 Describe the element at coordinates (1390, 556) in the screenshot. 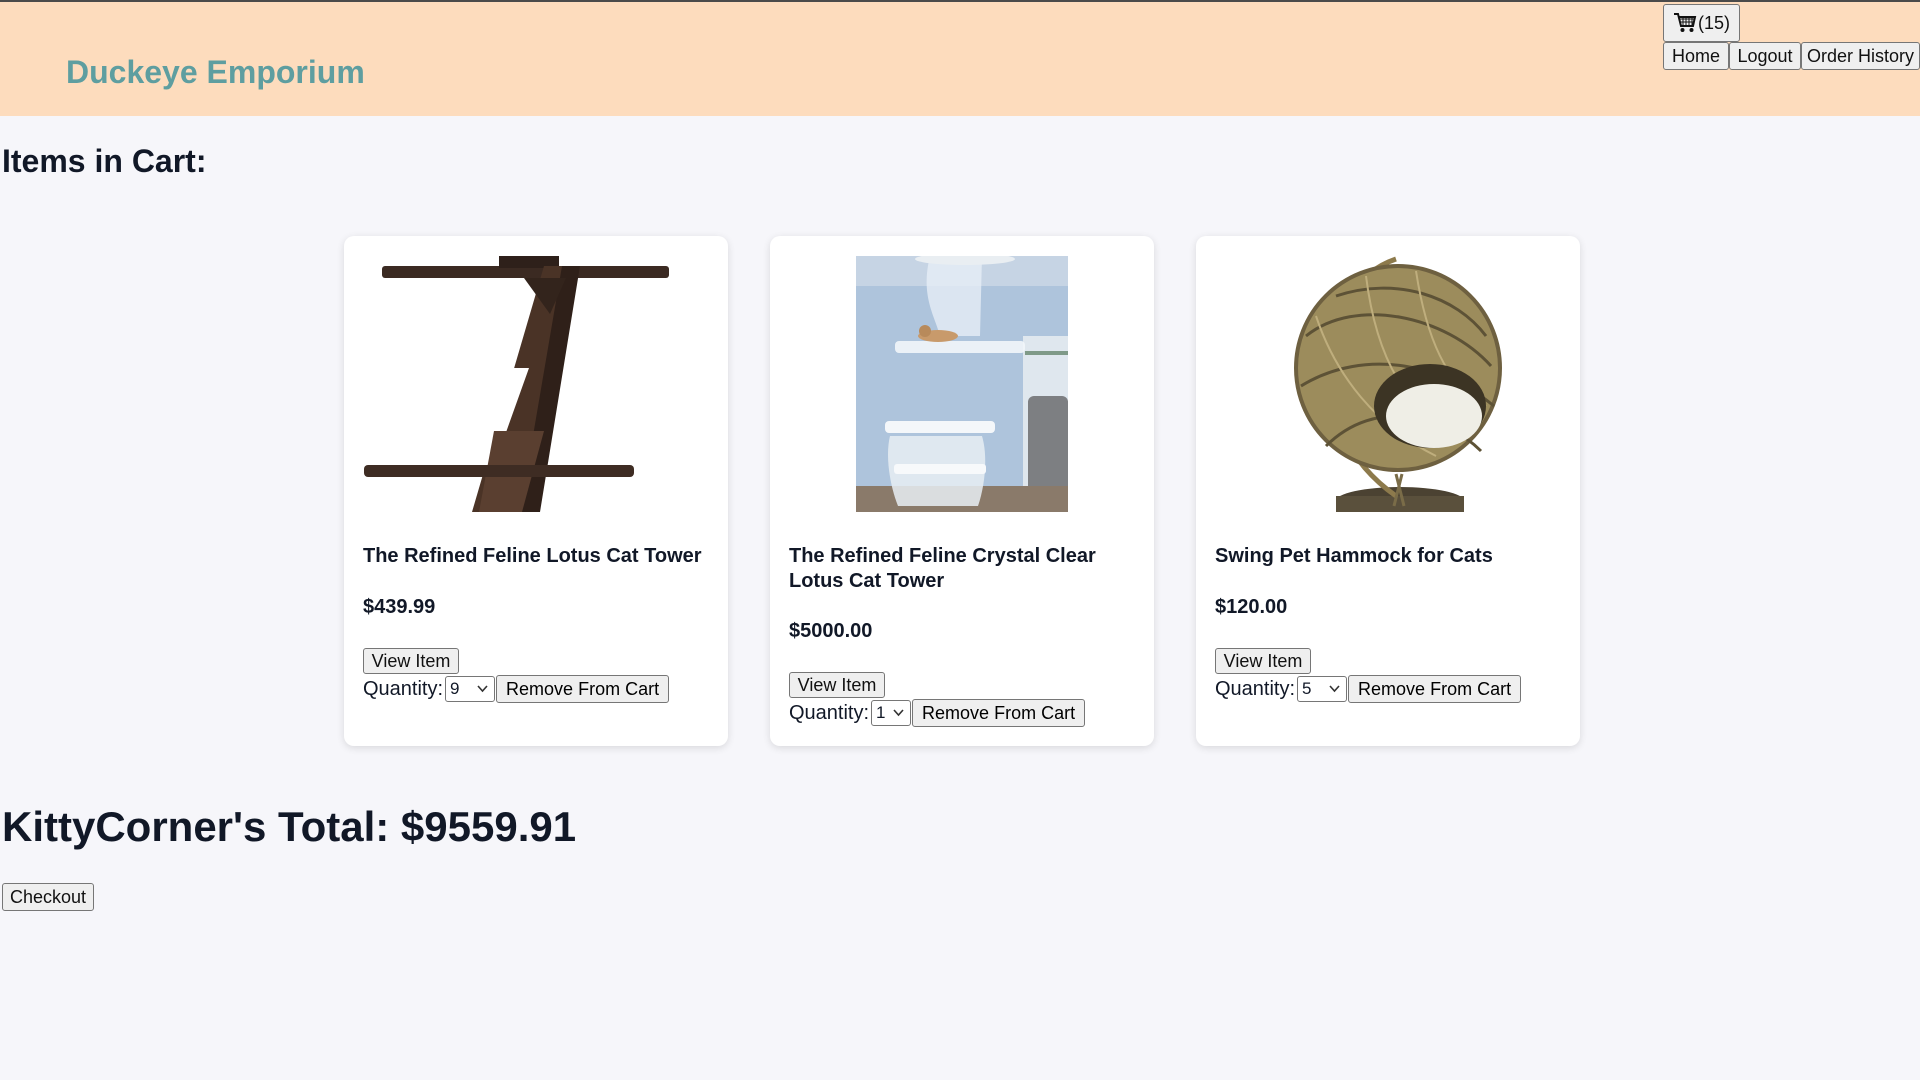

I see `item-name: Swing Pet Hammock for Cats` at that location.